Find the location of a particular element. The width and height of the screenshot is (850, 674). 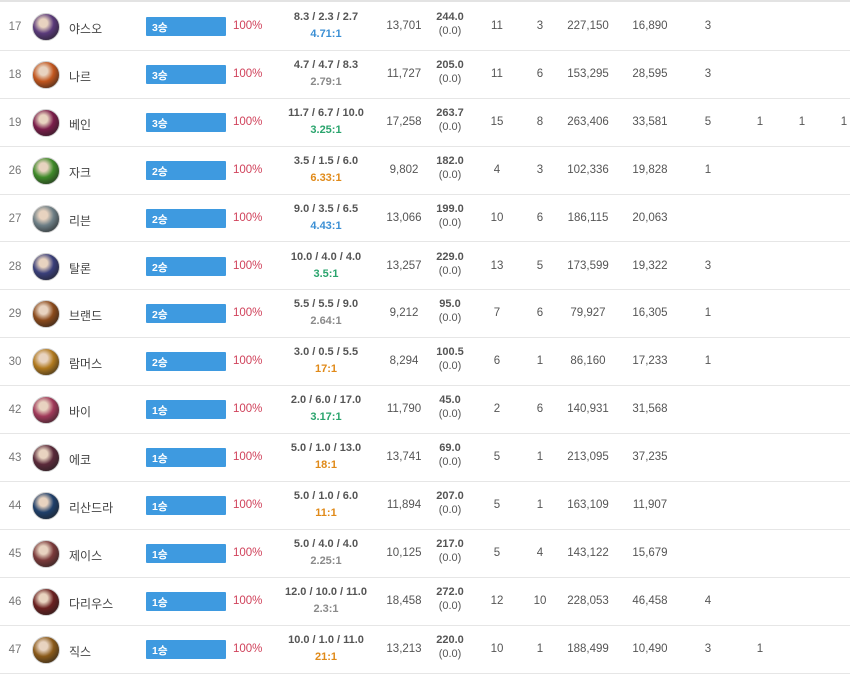

champion-name: 직스 is located at coordinates (80, 651).